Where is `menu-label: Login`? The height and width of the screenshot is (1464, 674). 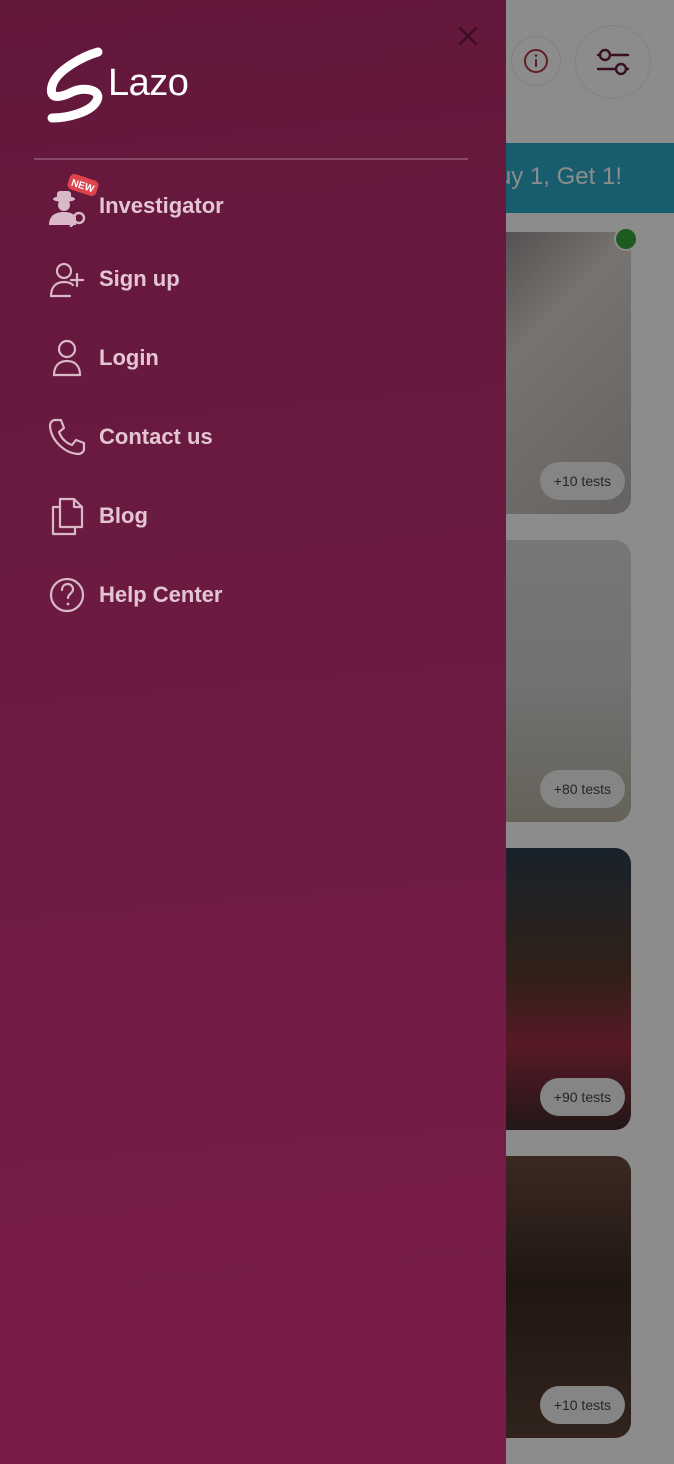 menu-label: Login is located at coordinates (129, 357).